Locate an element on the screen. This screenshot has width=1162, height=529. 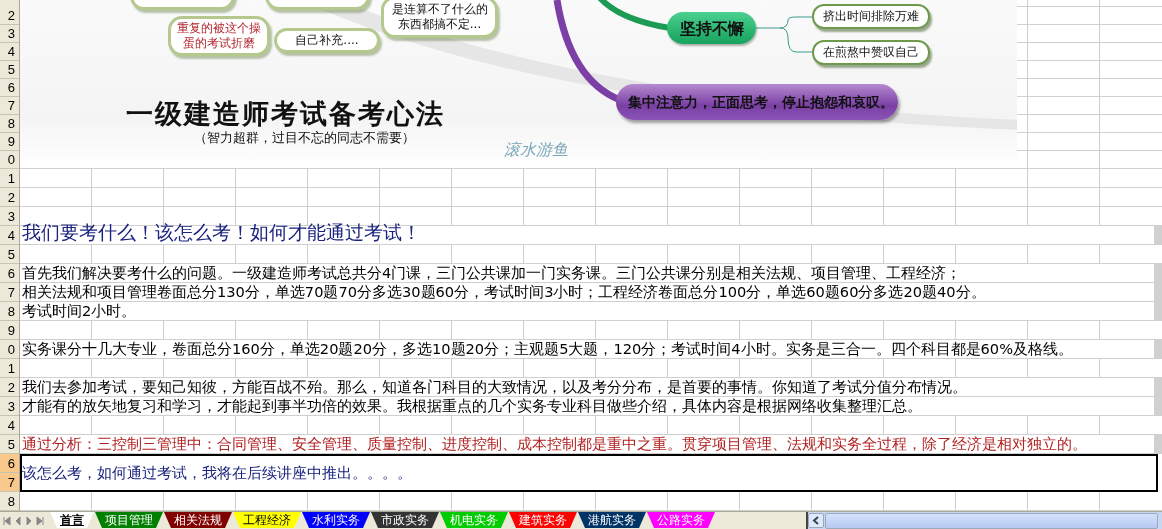
row-header: 6 is located at coordinates (9, 463).